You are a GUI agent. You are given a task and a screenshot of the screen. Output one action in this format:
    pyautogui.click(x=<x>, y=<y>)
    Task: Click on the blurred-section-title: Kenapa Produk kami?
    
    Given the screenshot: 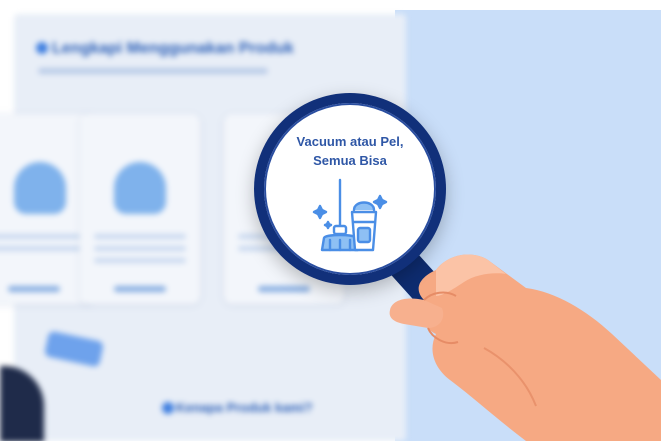 What is the action you would take?
    pyautogui.click(x=244, y=407)
    